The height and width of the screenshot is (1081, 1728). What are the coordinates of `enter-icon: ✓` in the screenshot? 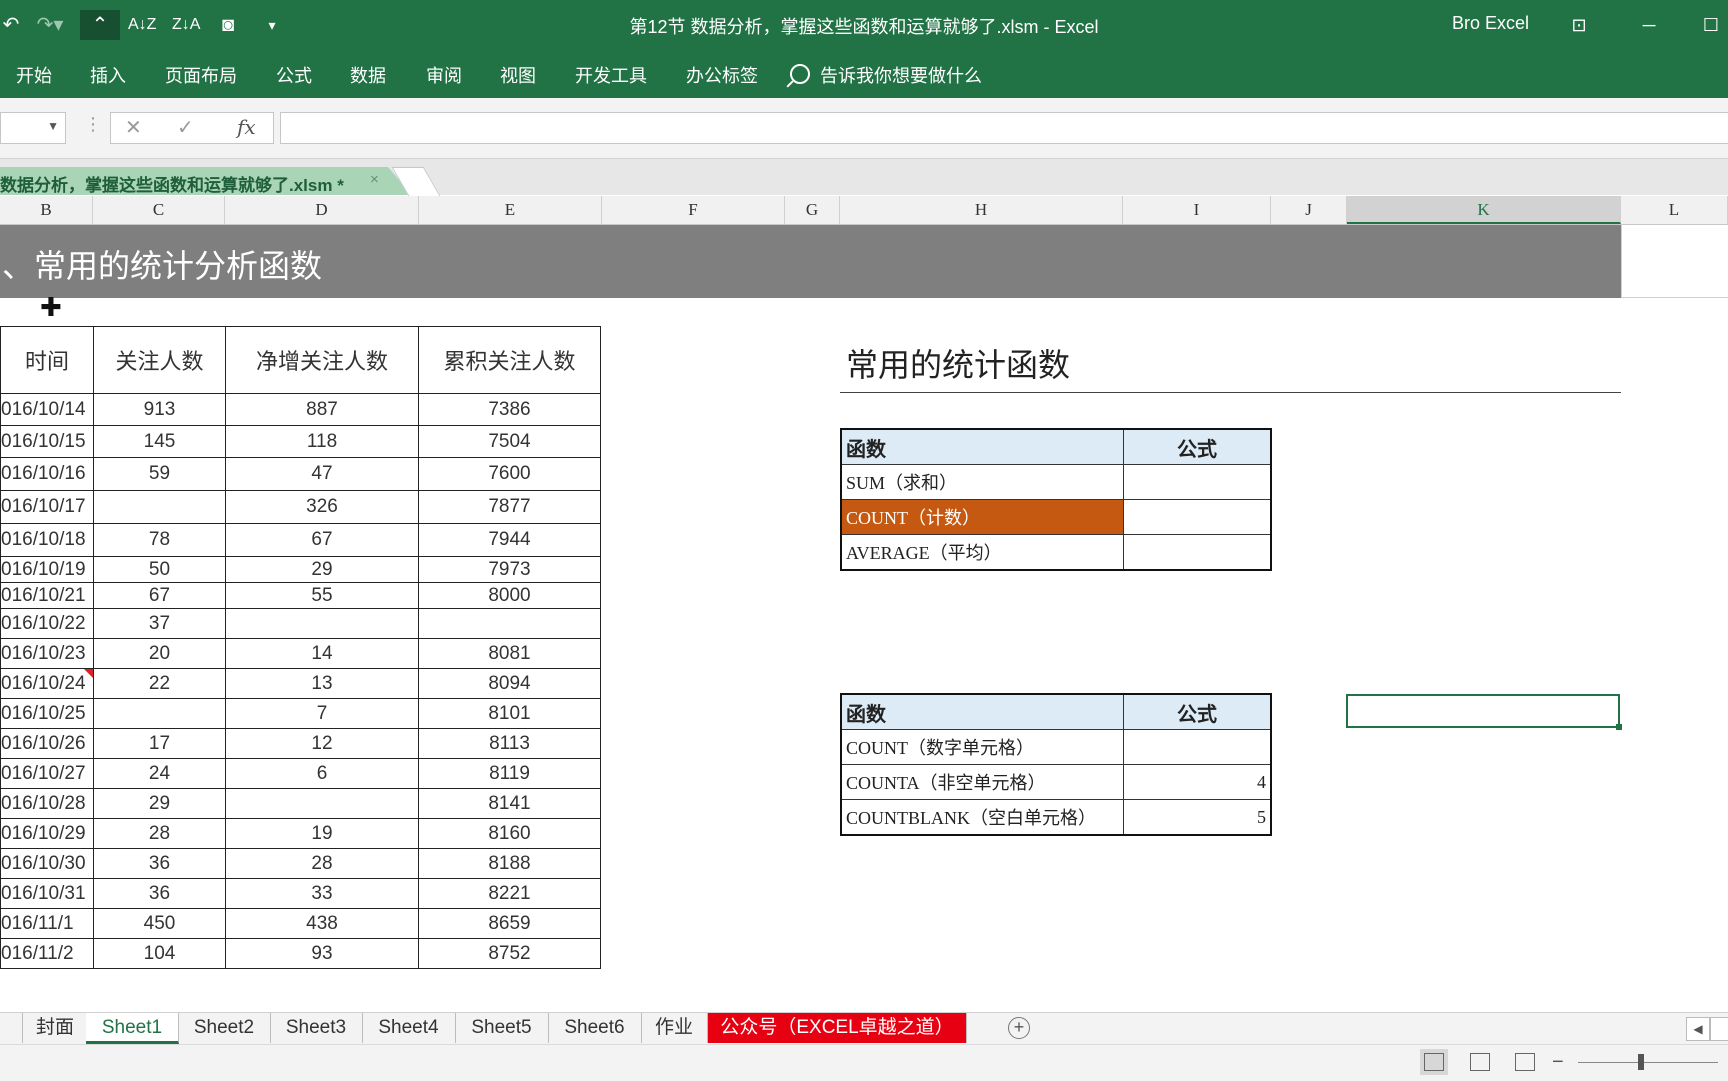 It's located at (185, 127).